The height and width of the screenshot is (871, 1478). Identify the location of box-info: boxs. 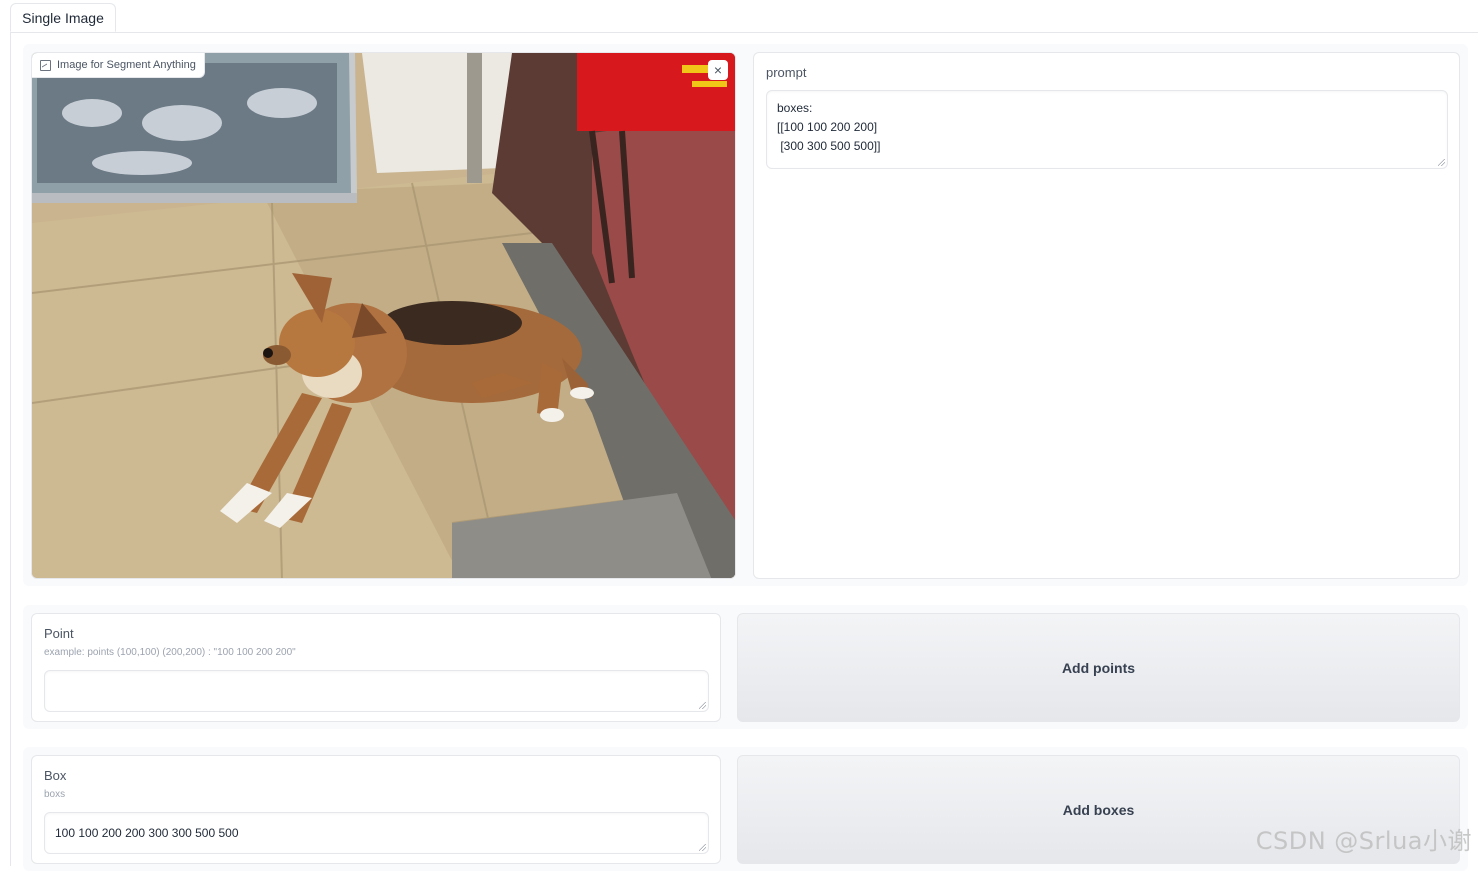
(55, 794).